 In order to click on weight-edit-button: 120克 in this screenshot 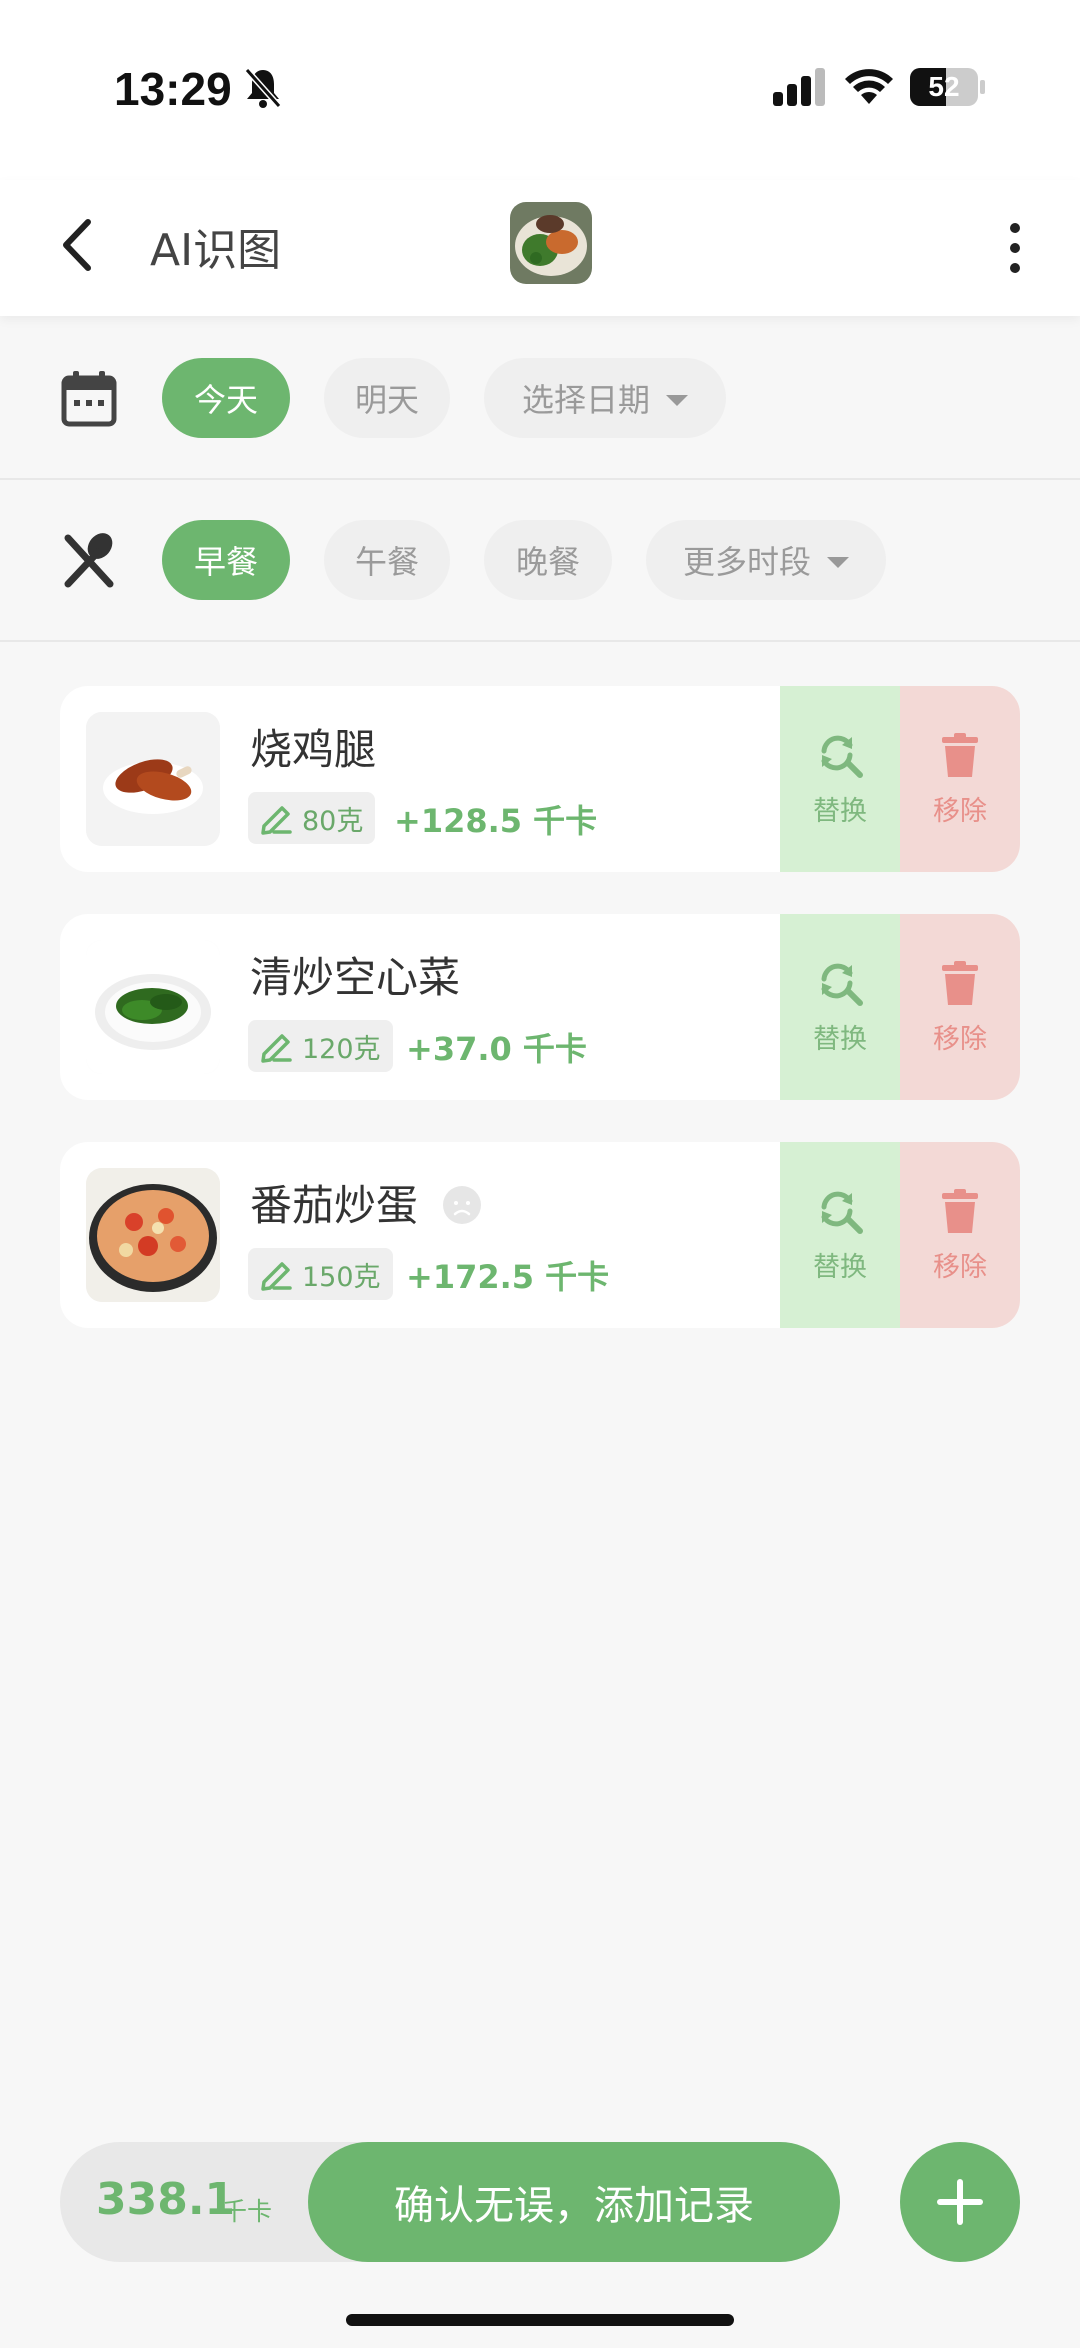, I will do `click(320, 1046)`.